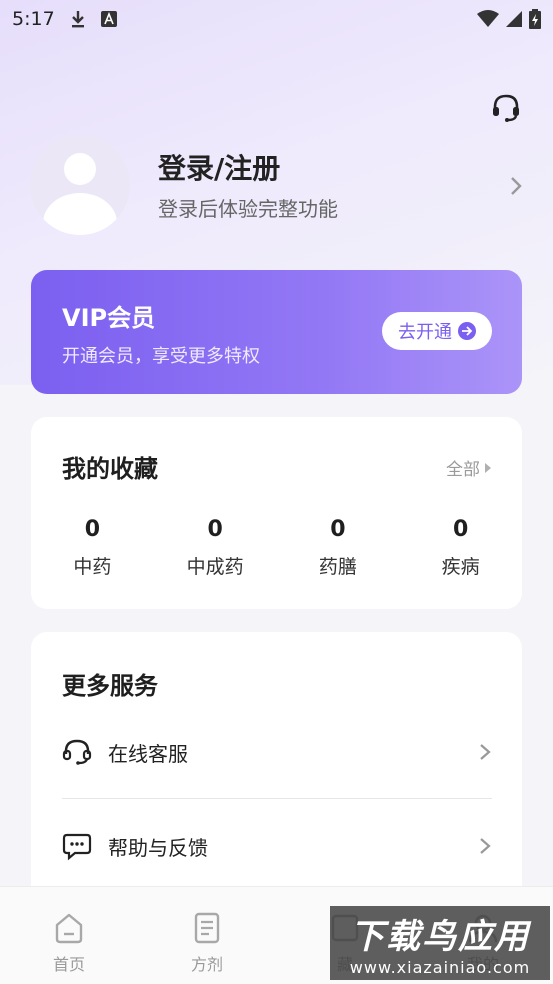 This screenshot has height=984, width=553. Describe the element at coordinates (215, 567) in the screenshot. I see `stat-label: 中成药` at that location.